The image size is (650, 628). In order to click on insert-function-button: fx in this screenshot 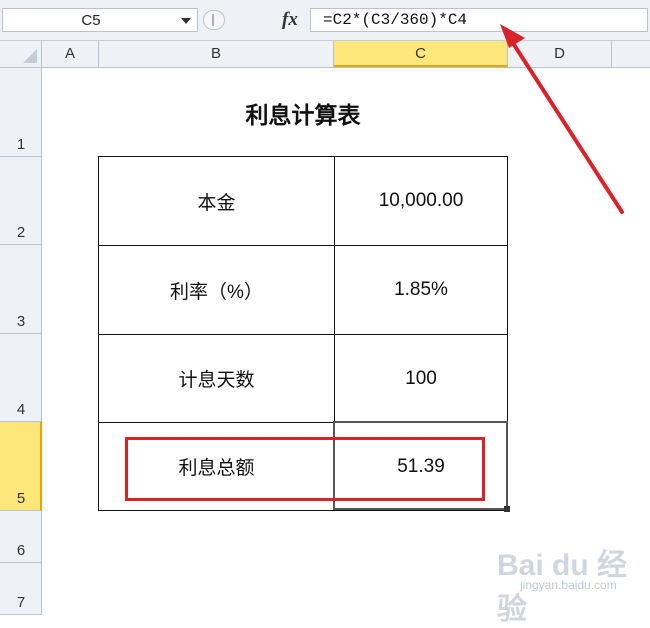, I will do `click(290, 20)`.